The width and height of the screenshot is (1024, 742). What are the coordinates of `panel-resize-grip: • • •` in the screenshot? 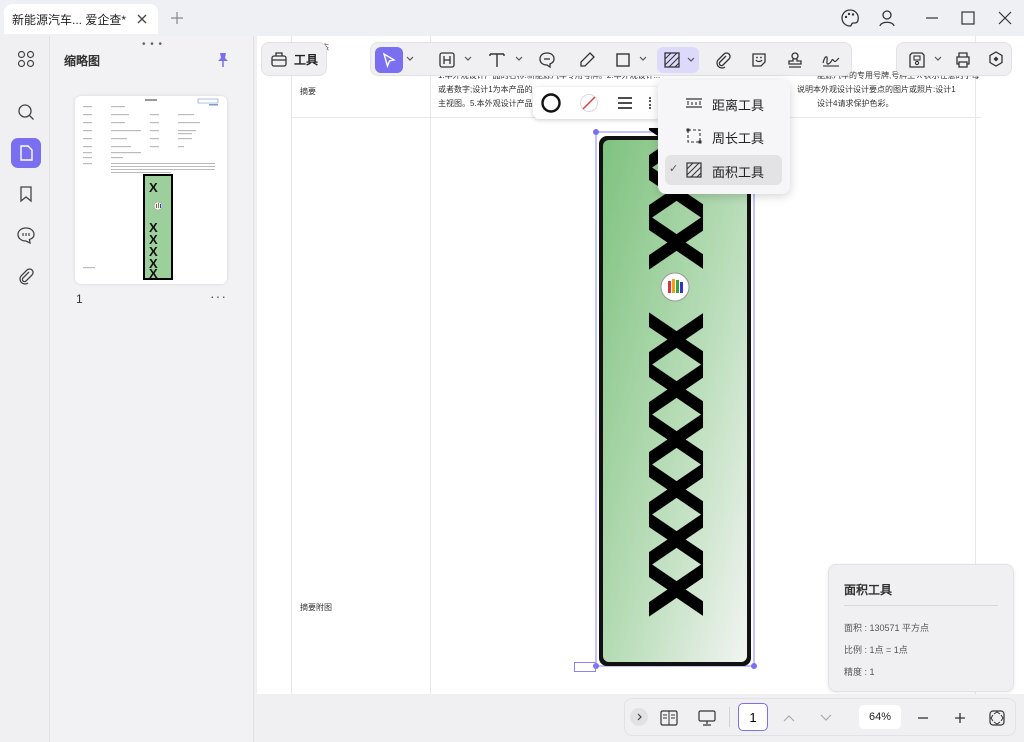 It's located at (152, 44).